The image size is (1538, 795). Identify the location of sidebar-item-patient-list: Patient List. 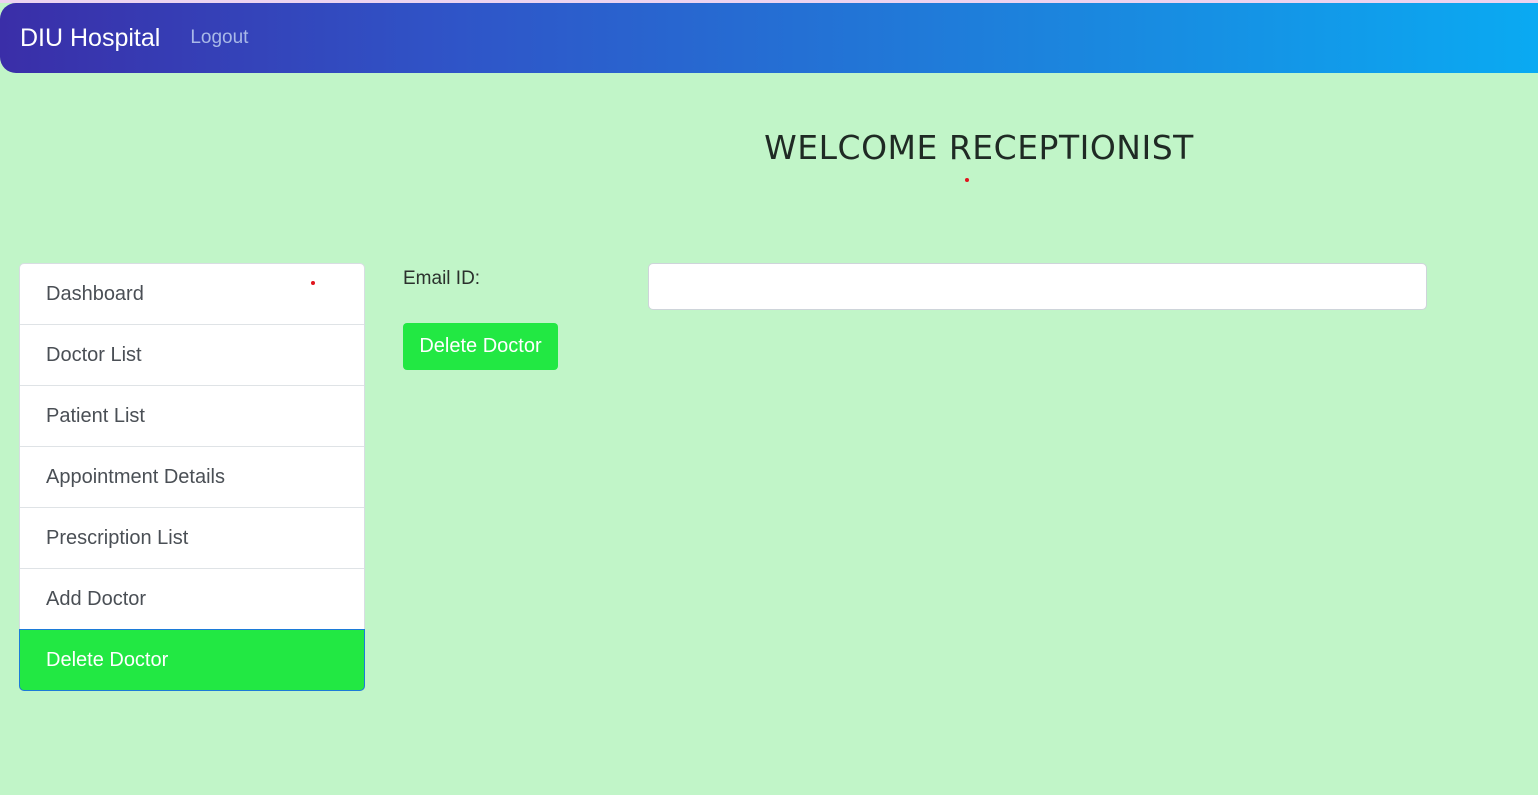
(192, 416).